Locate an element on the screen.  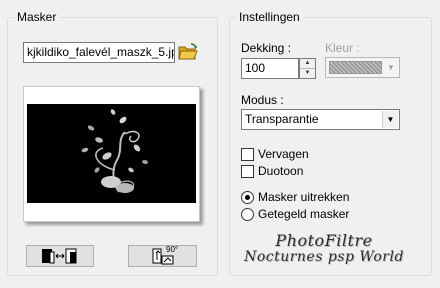
opacity-label: Dekking : is located at coordinates (266, 48).